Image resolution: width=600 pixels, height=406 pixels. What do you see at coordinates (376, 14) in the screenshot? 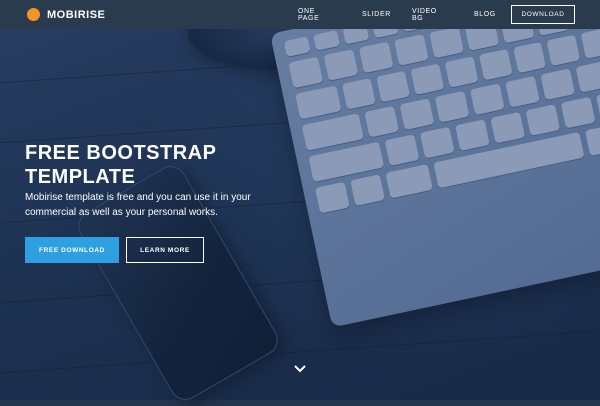
I see `nav-link-slider: SLIDER` at bounding box center [376, 14].